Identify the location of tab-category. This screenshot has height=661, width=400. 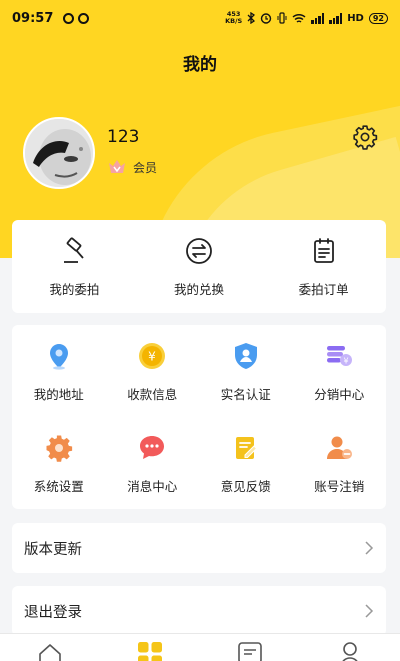
(150, 647).